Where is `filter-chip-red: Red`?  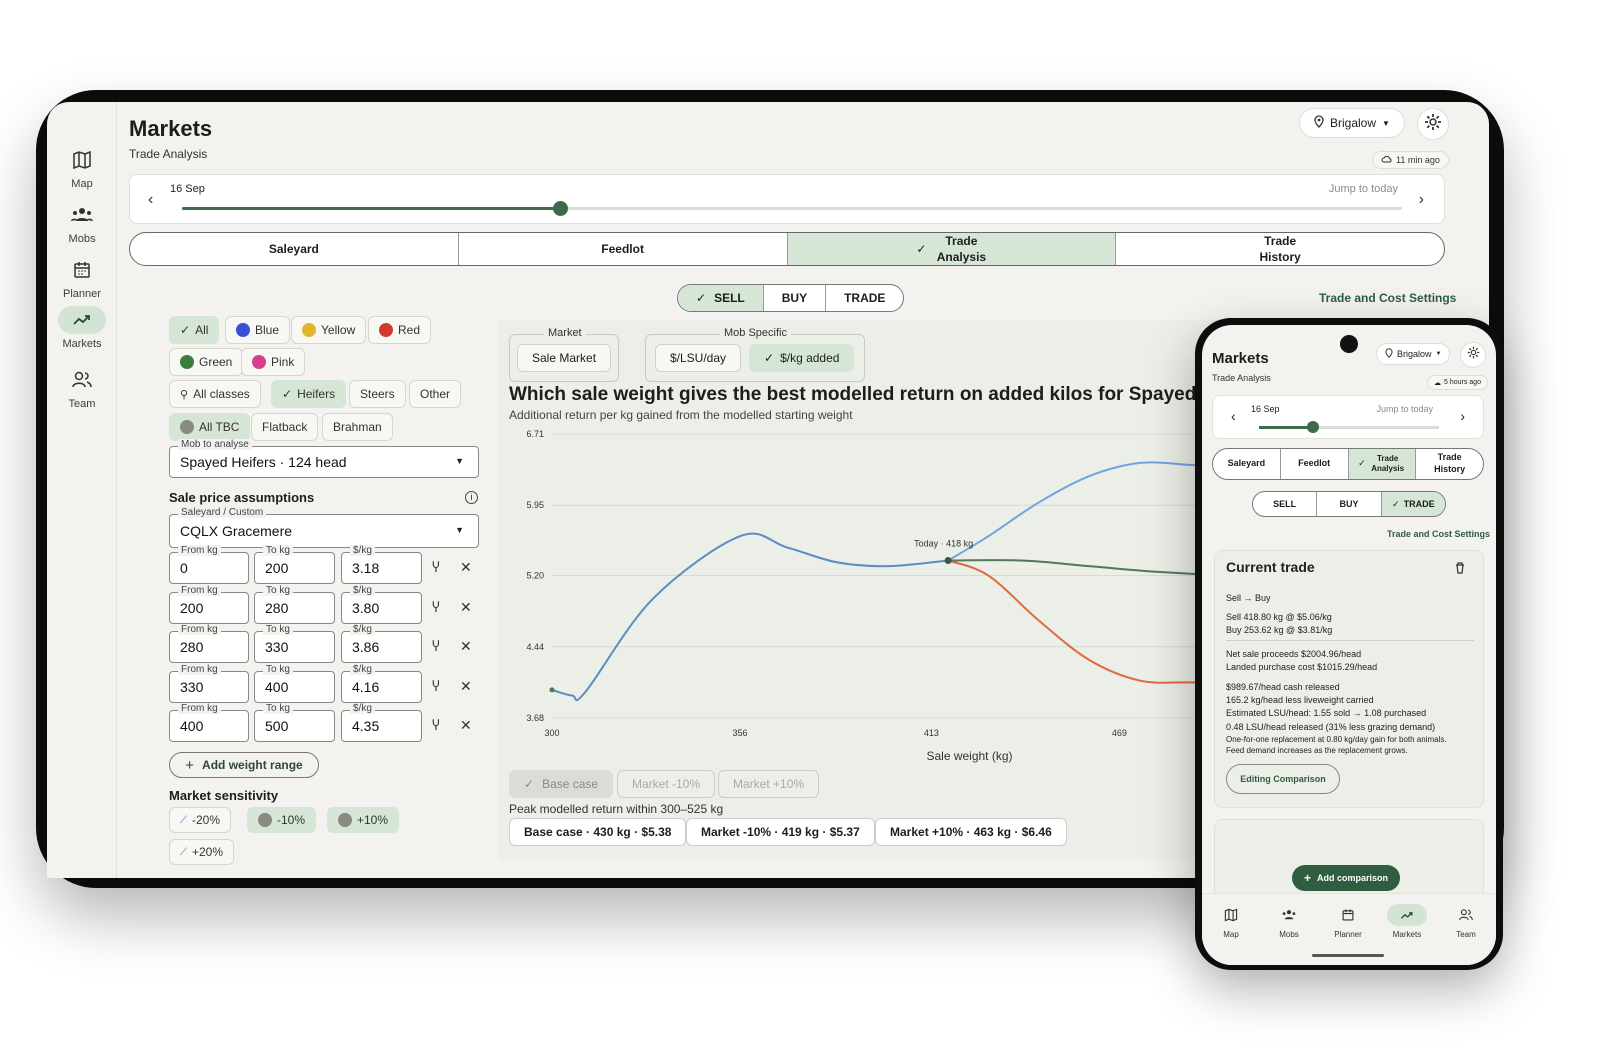
filter-chip-red: Red is located at coordinates (400, 330).